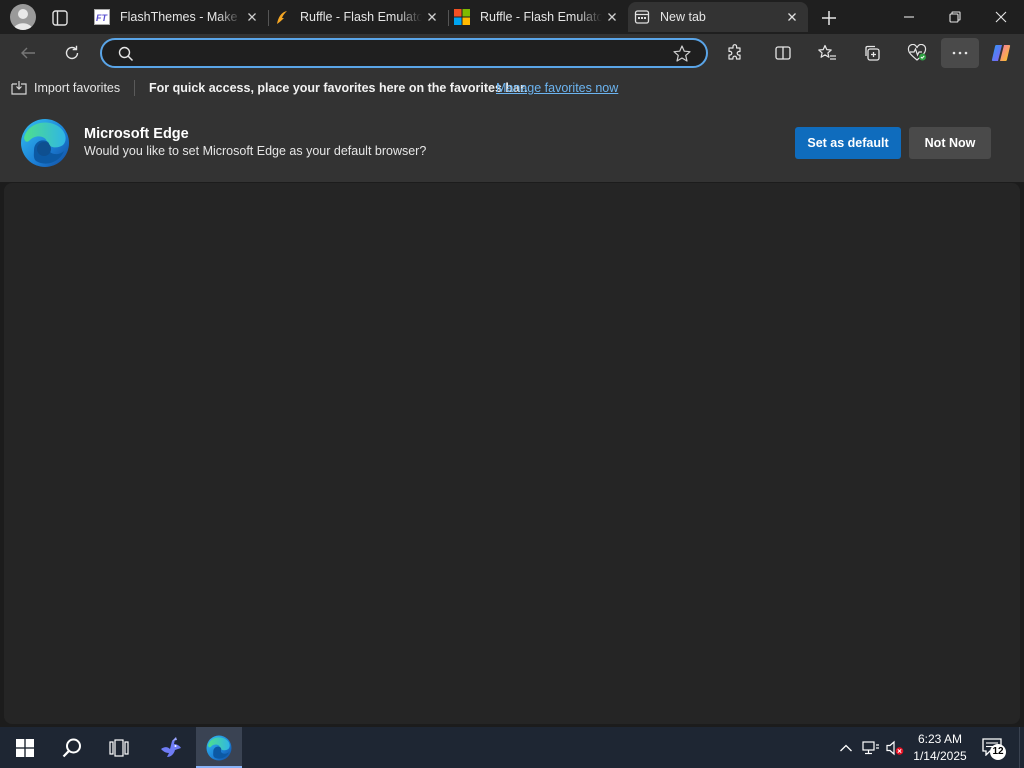 Image resolution: width=1024 pixels, height=768 pixels. Describe the element at coordinates (1021, 747) in the screenshot. I see `show-desktop-button` at that location.